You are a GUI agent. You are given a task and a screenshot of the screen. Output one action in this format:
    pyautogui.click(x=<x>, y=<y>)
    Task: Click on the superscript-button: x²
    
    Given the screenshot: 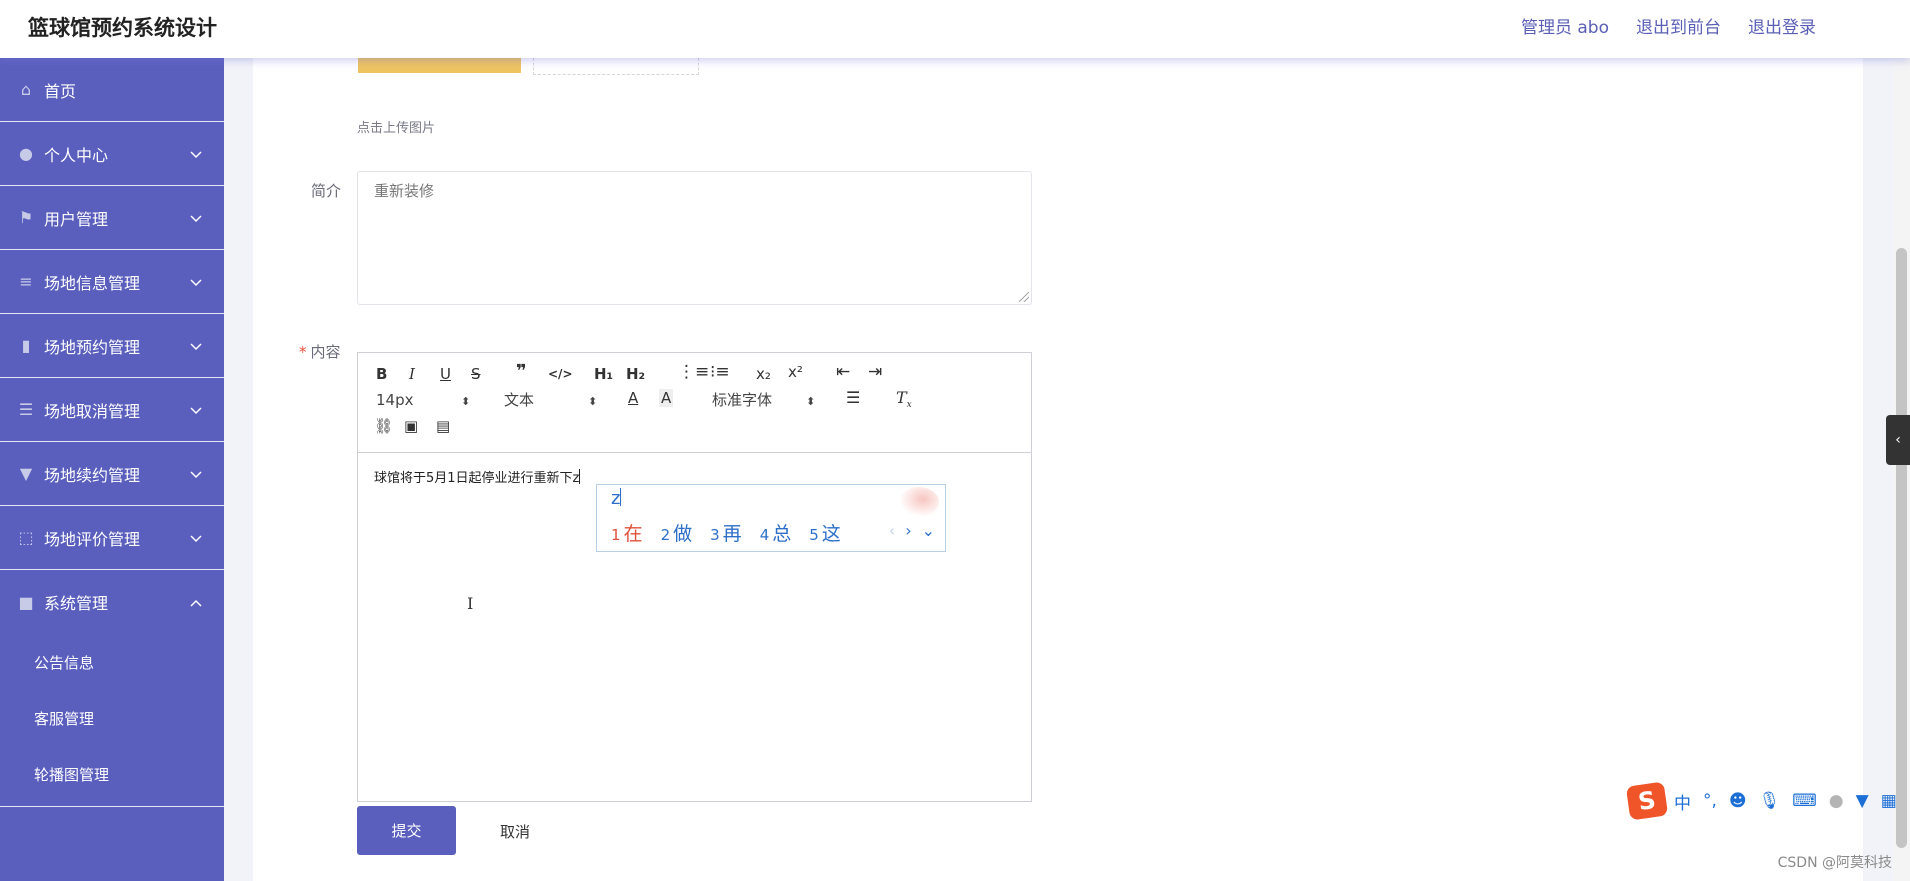 What is the action you would take?
    pyautogui.click(x=795, y=372)
    